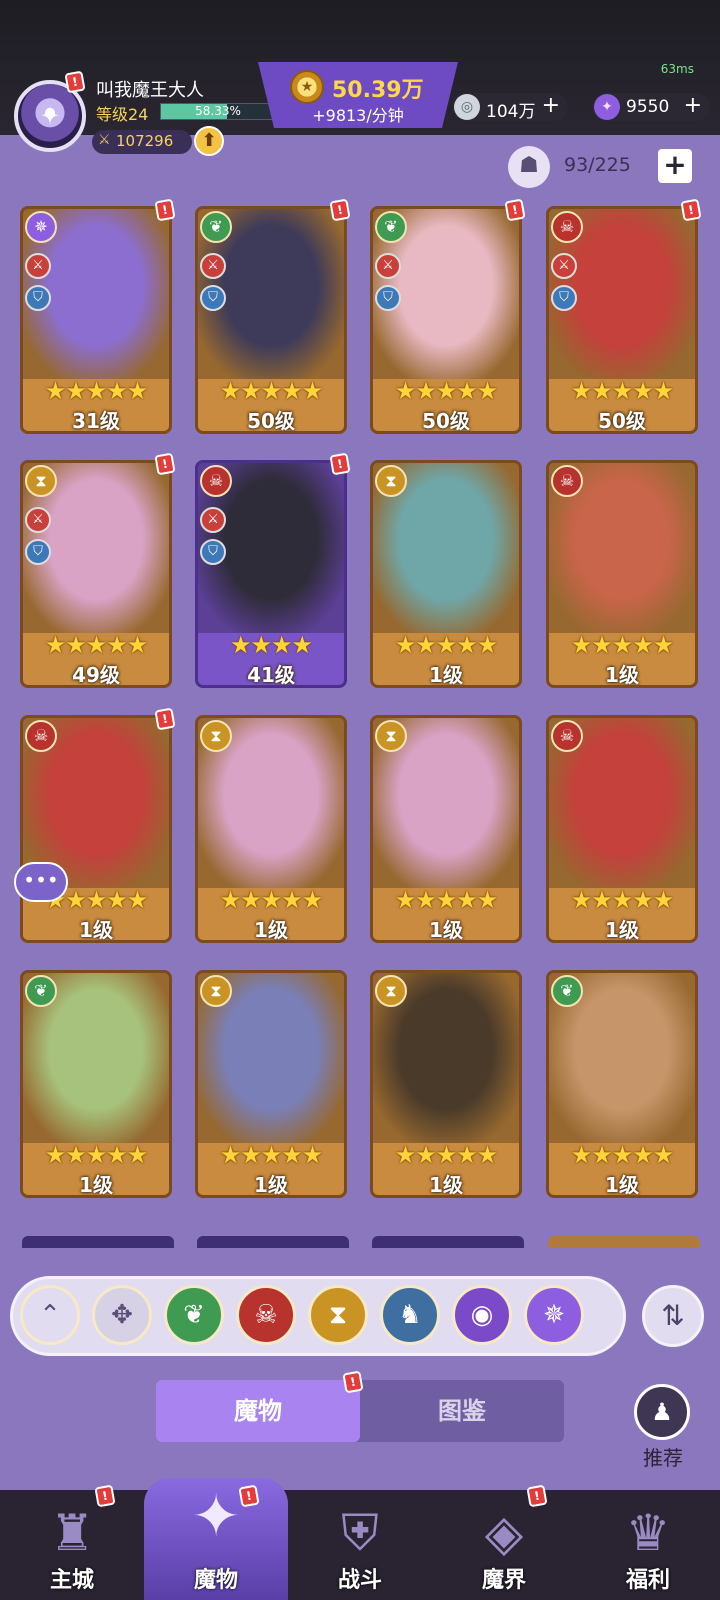  I want to click on monster-level: 50级, so click(622, 421).